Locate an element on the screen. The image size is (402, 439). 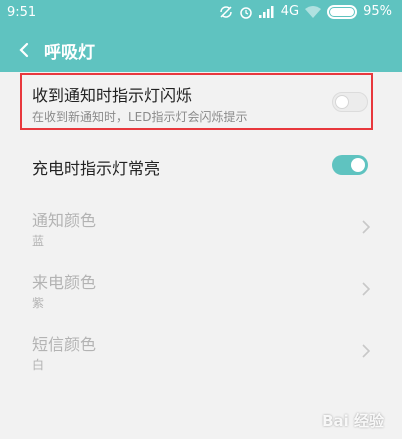
rotation-icon is located at coordinates (226, 12).